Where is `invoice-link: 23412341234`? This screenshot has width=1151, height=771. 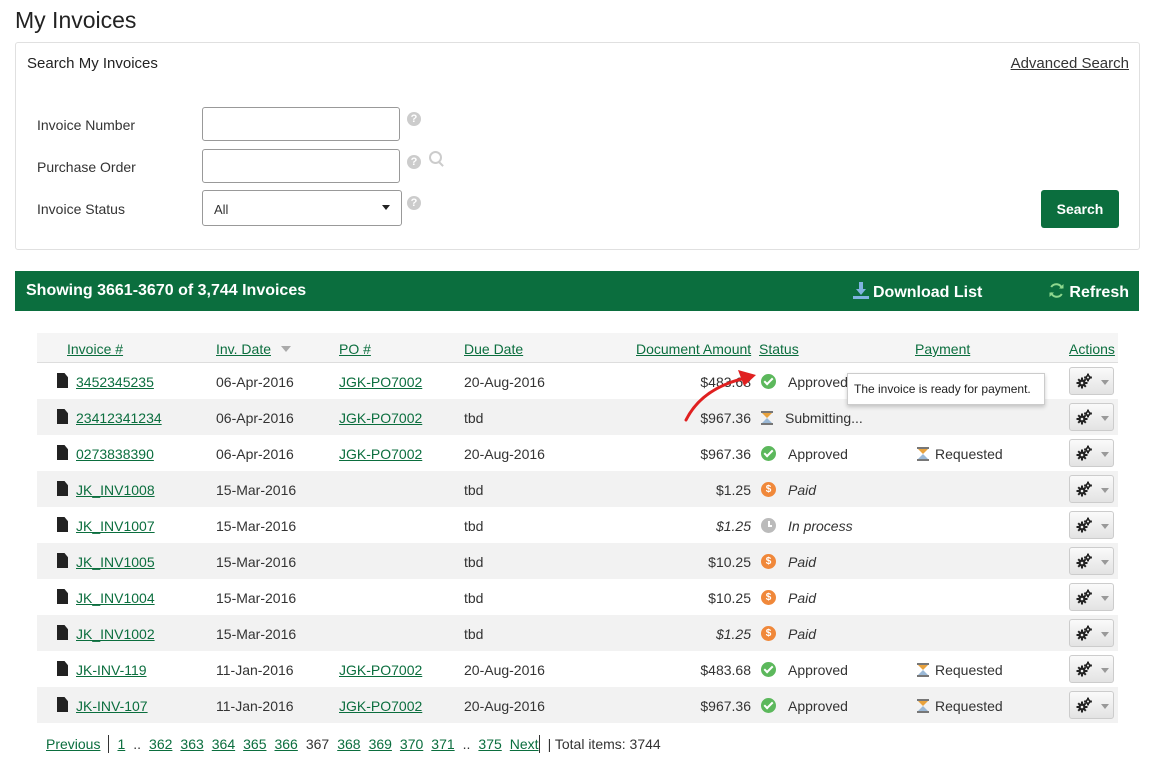 invoice-link: 23412341234 is located at coordinates (119, 418).